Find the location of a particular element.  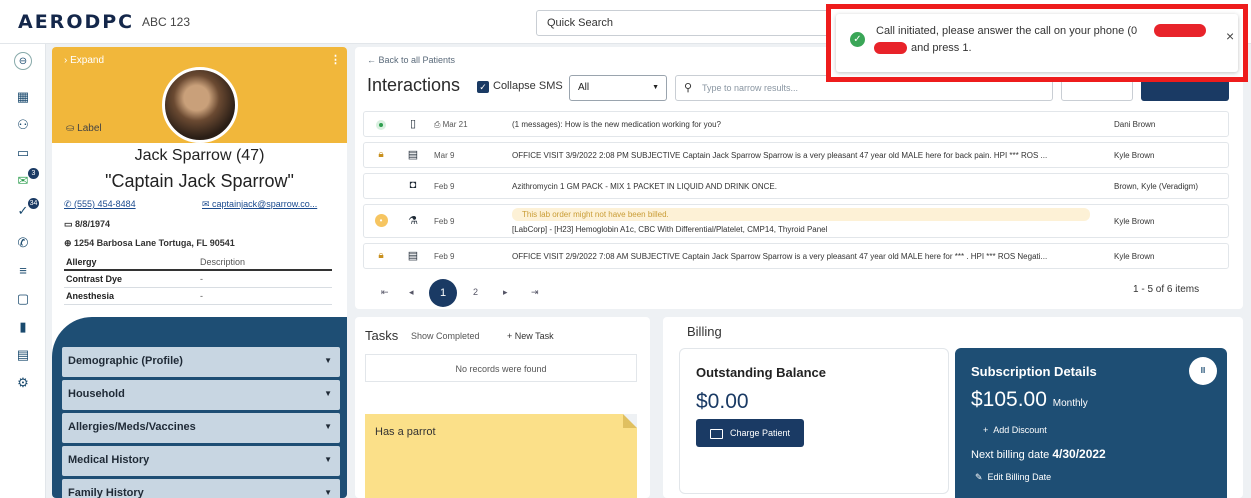

add-discount-button: + Add Discount is located at coordinates (1015, 430).